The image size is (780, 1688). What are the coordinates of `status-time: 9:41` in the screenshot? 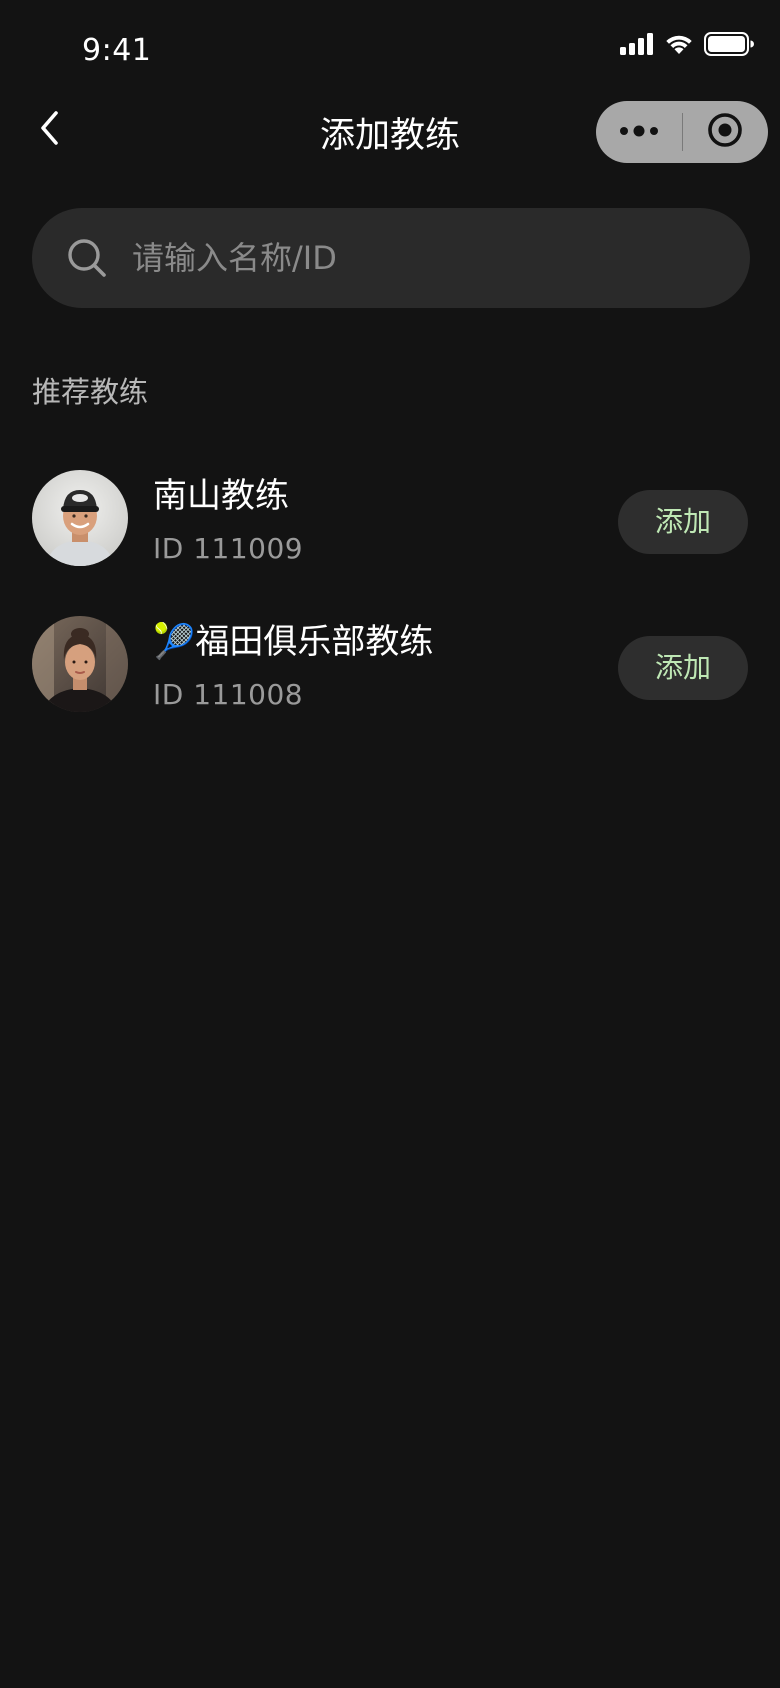 It's located at (117, 50).